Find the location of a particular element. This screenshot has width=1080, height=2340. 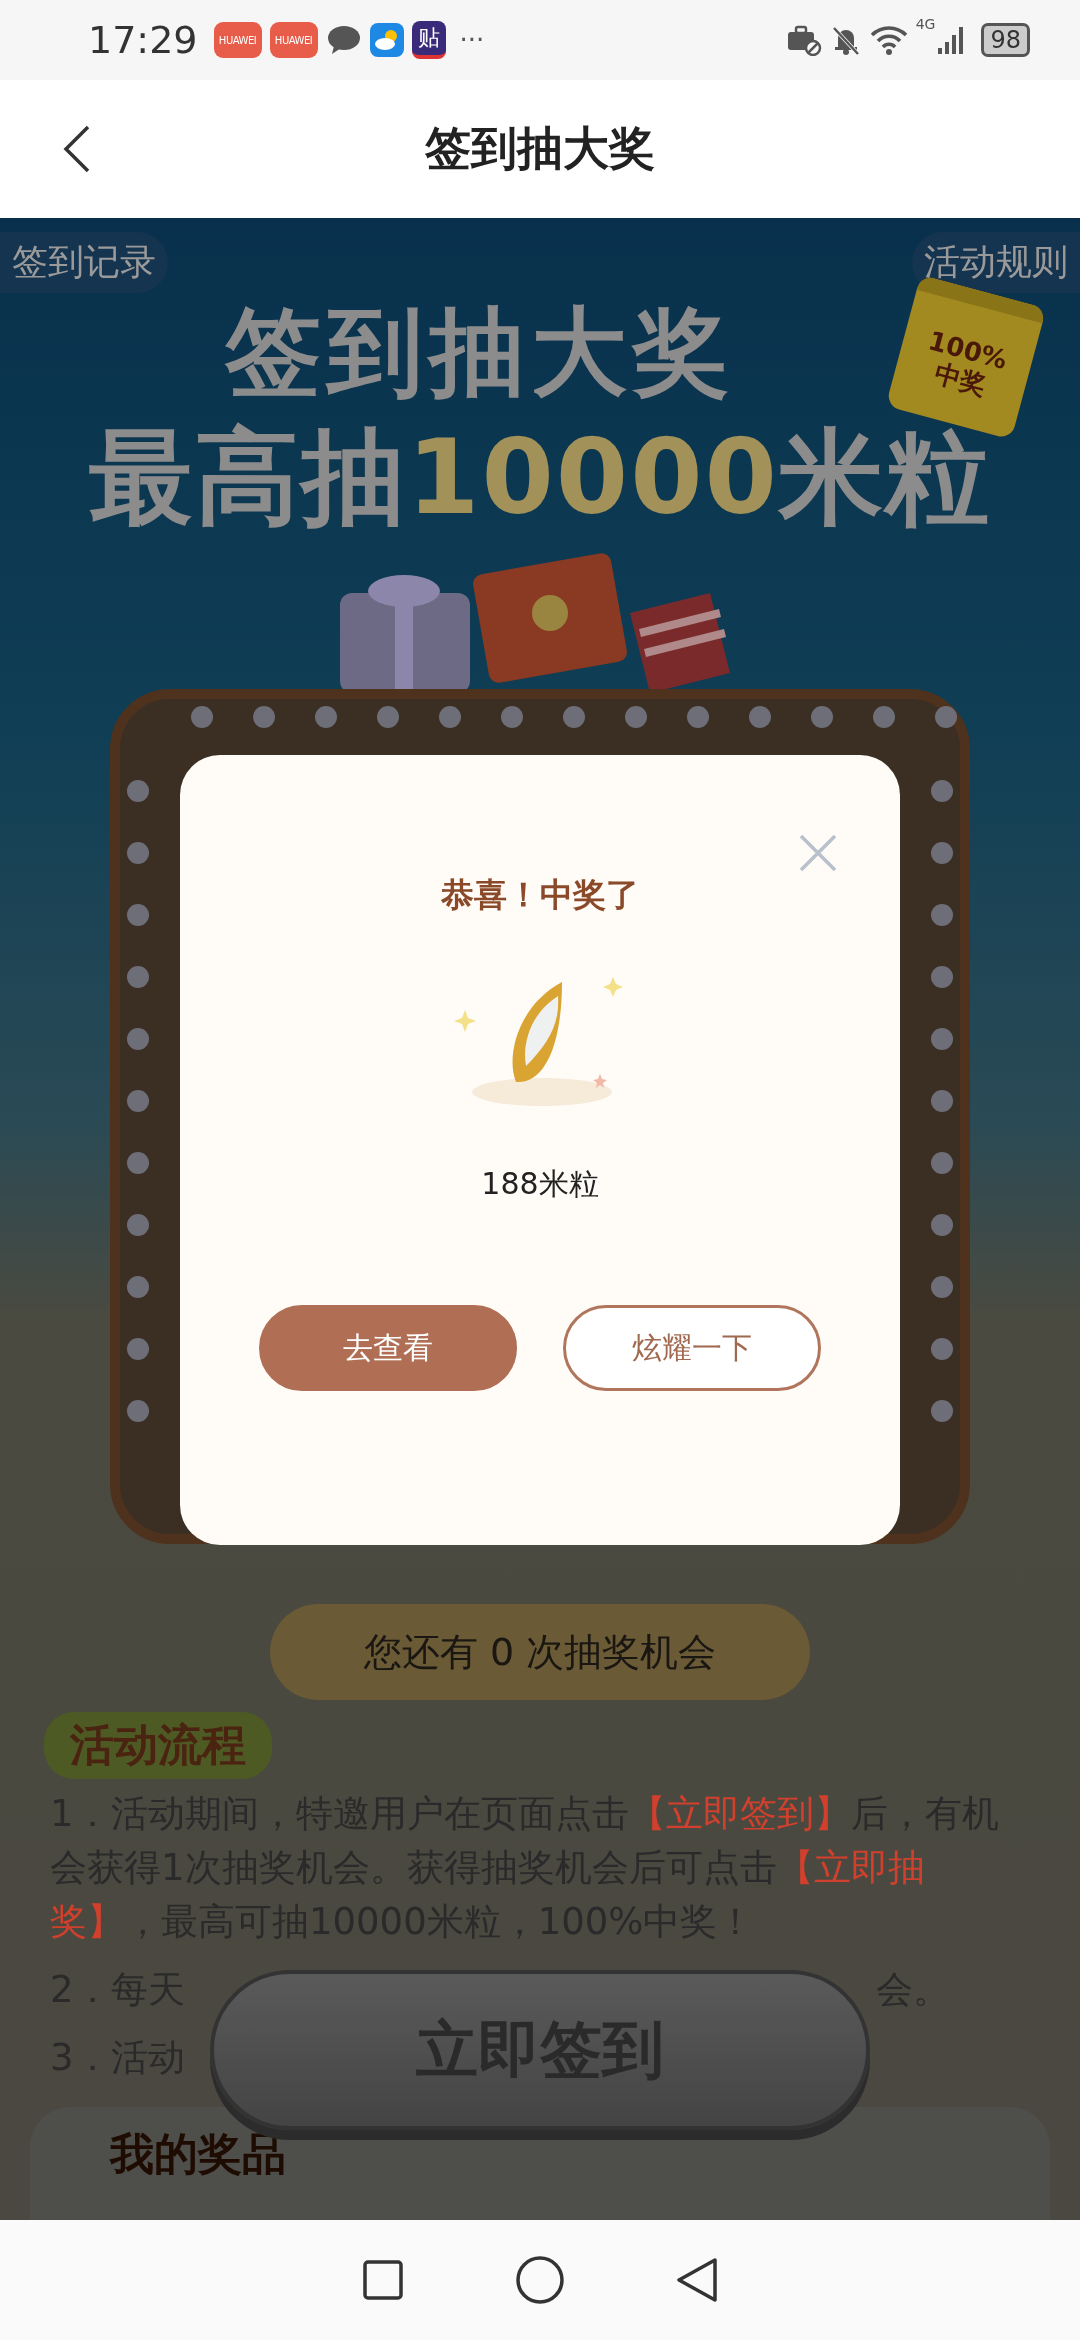

remaining-chances-label: 您还有 0 次抽奖机会 is located at coordinates (540, 1652).